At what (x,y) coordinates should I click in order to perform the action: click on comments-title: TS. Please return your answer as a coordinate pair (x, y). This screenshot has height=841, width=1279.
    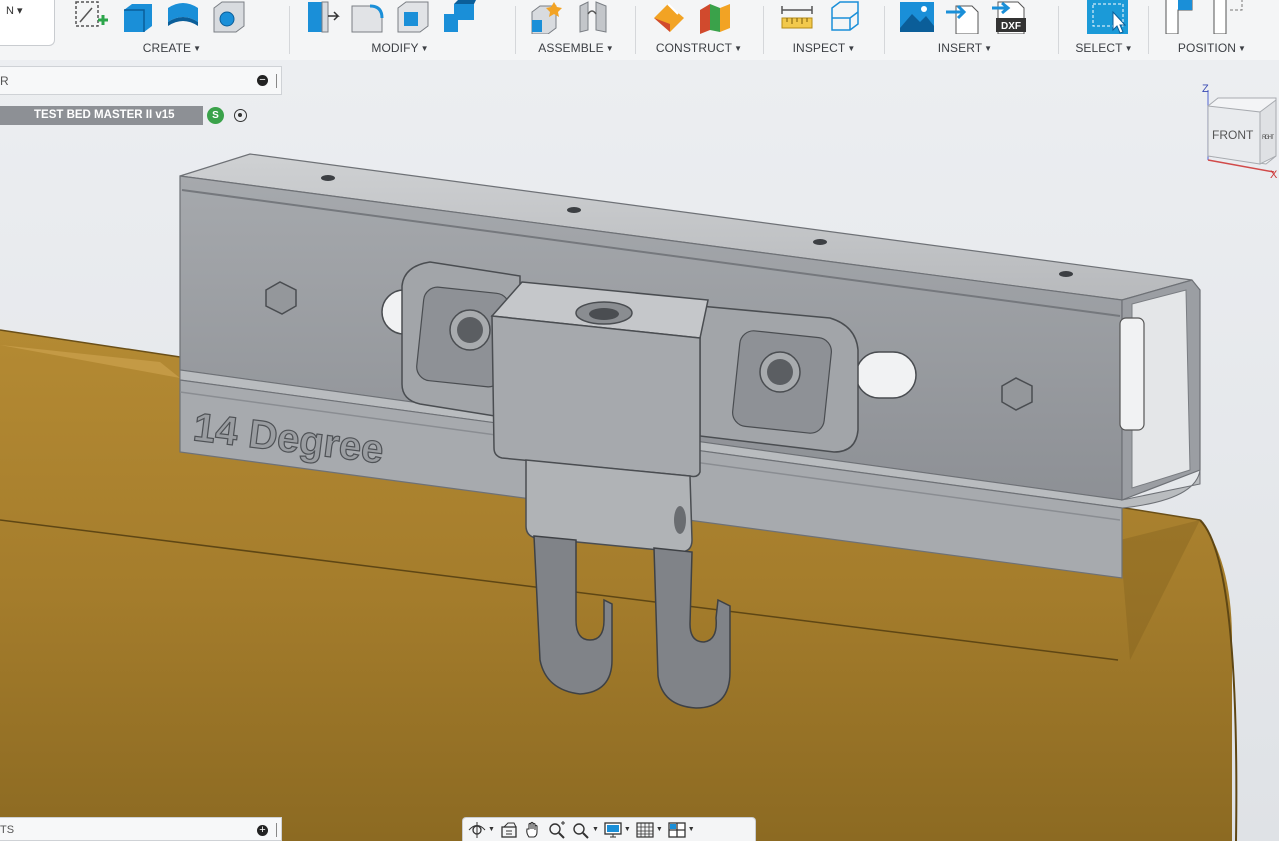
    Looking at the image, I should click on (7, 830).